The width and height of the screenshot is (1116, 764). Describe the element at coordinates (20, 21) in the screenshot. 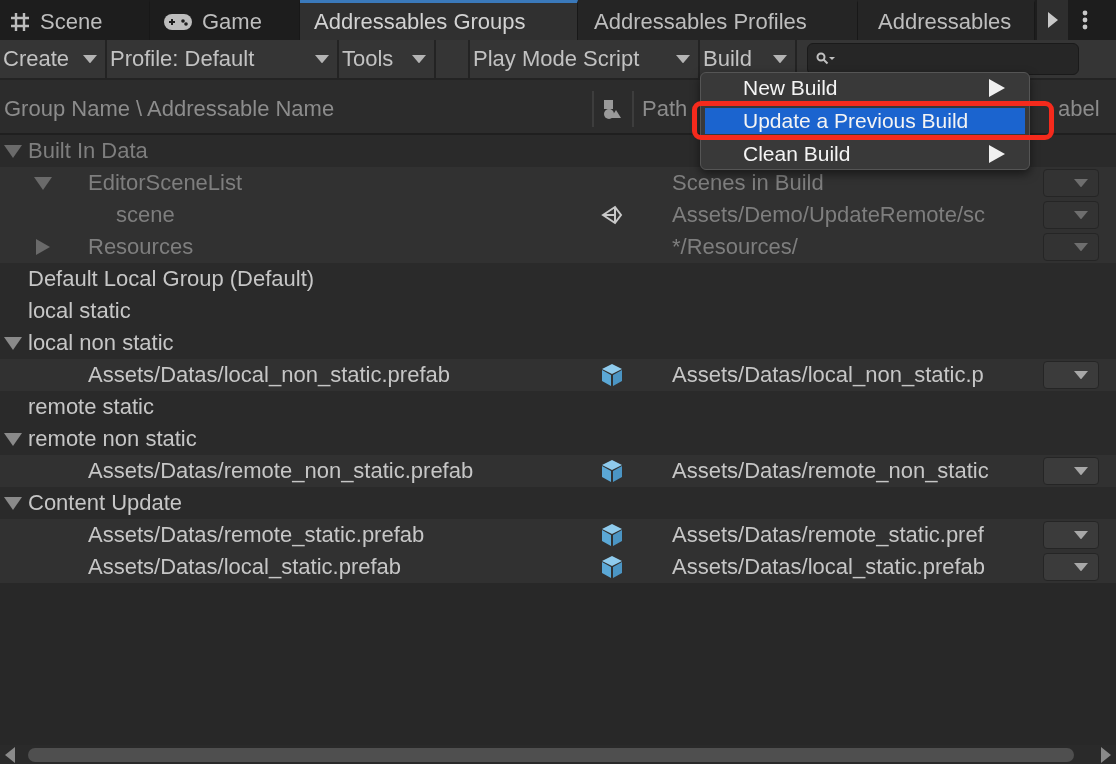

I see `grid-icon` at that location.